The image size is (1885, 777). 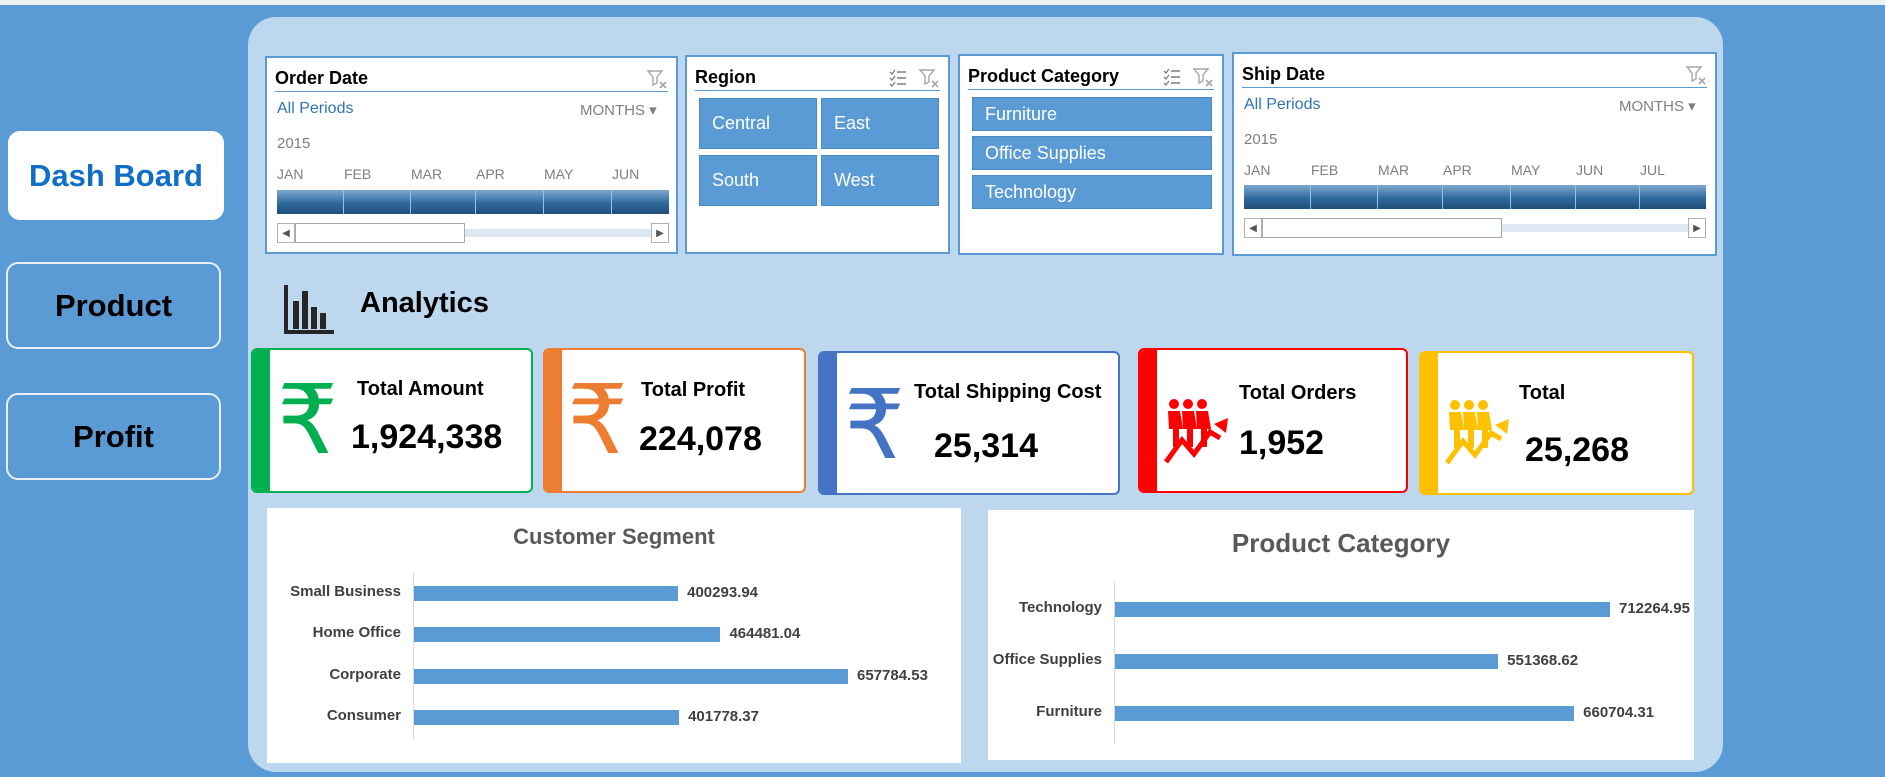 I want to click on analytics-icon, so click(x=309, y=309).